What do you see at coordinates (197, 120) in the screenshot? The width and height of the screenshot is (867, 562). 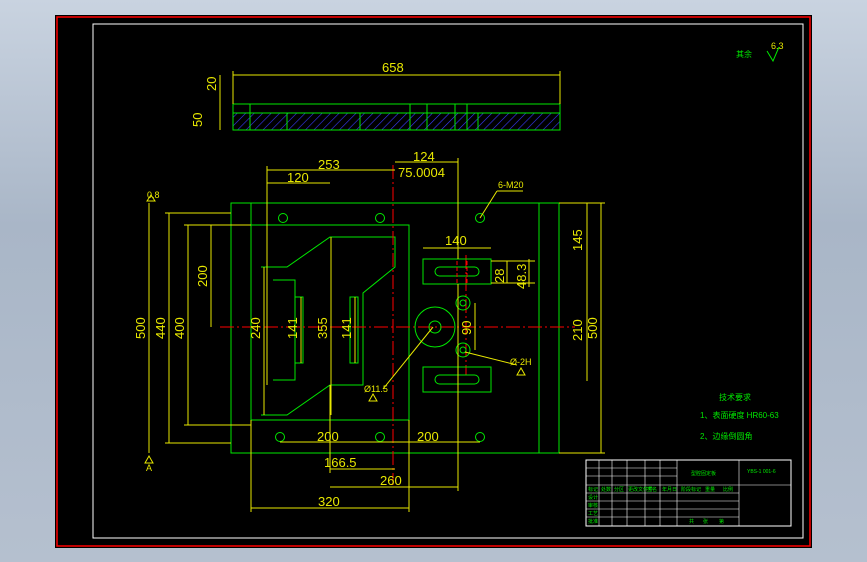 I see `dim-50-text: 50` at bounding box center [197, 120].